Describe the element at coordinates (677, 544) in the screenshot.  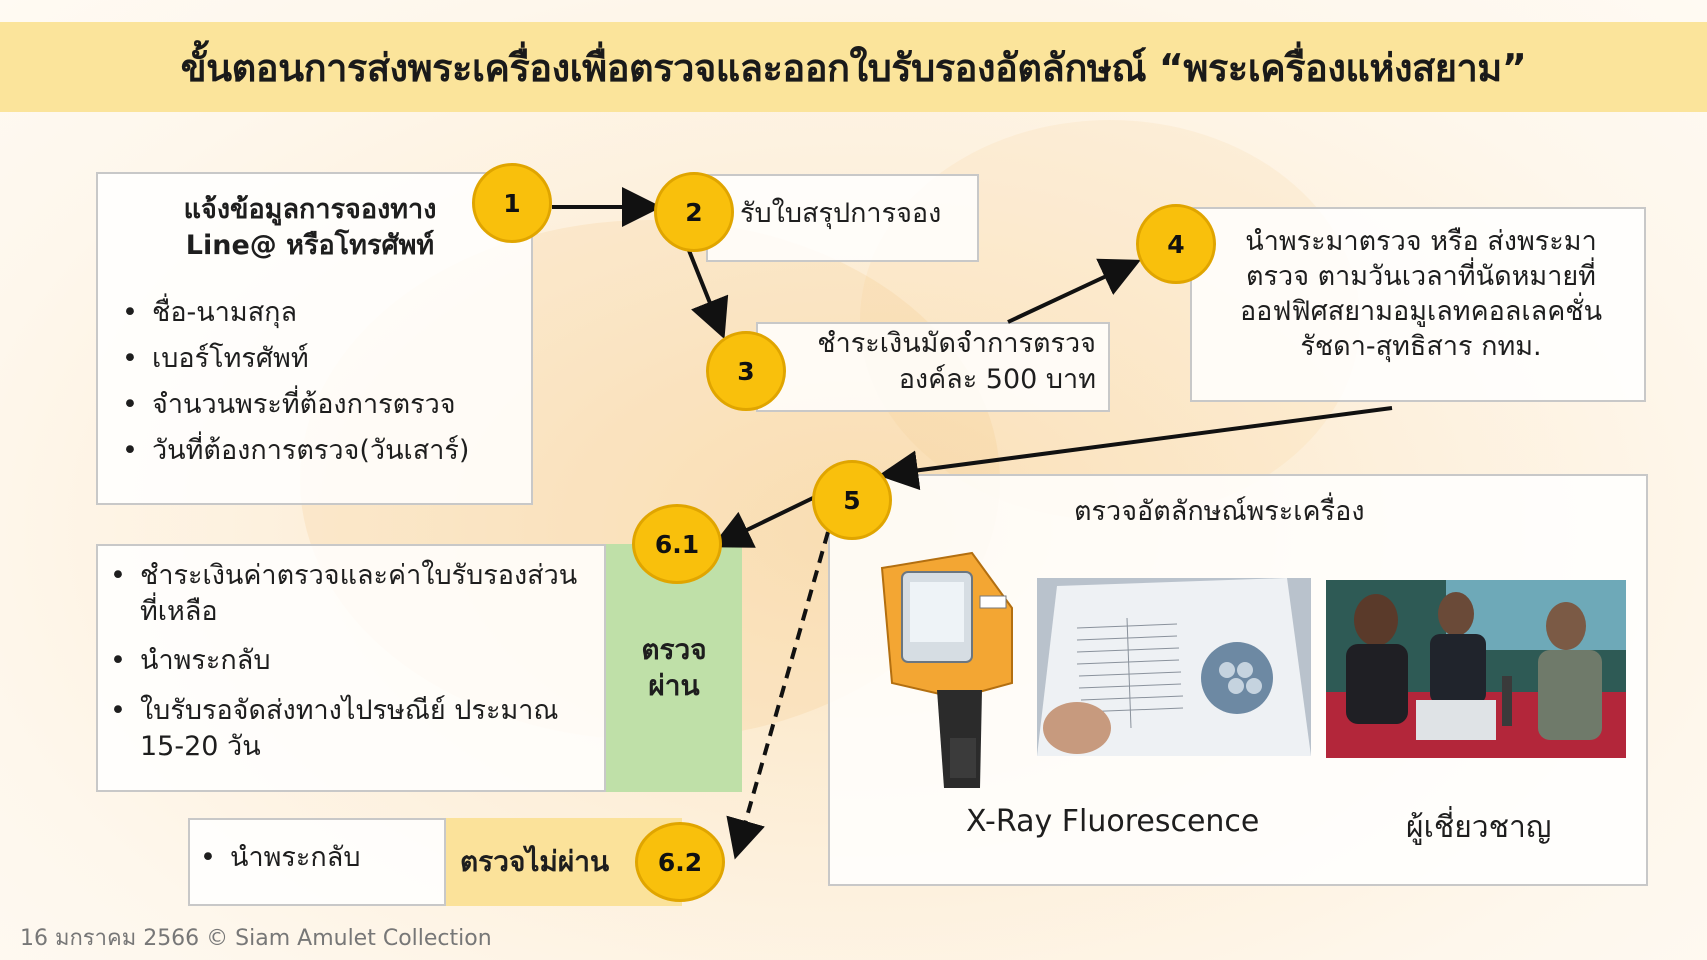
I see `step-number-6-1: 6.1` at that location.